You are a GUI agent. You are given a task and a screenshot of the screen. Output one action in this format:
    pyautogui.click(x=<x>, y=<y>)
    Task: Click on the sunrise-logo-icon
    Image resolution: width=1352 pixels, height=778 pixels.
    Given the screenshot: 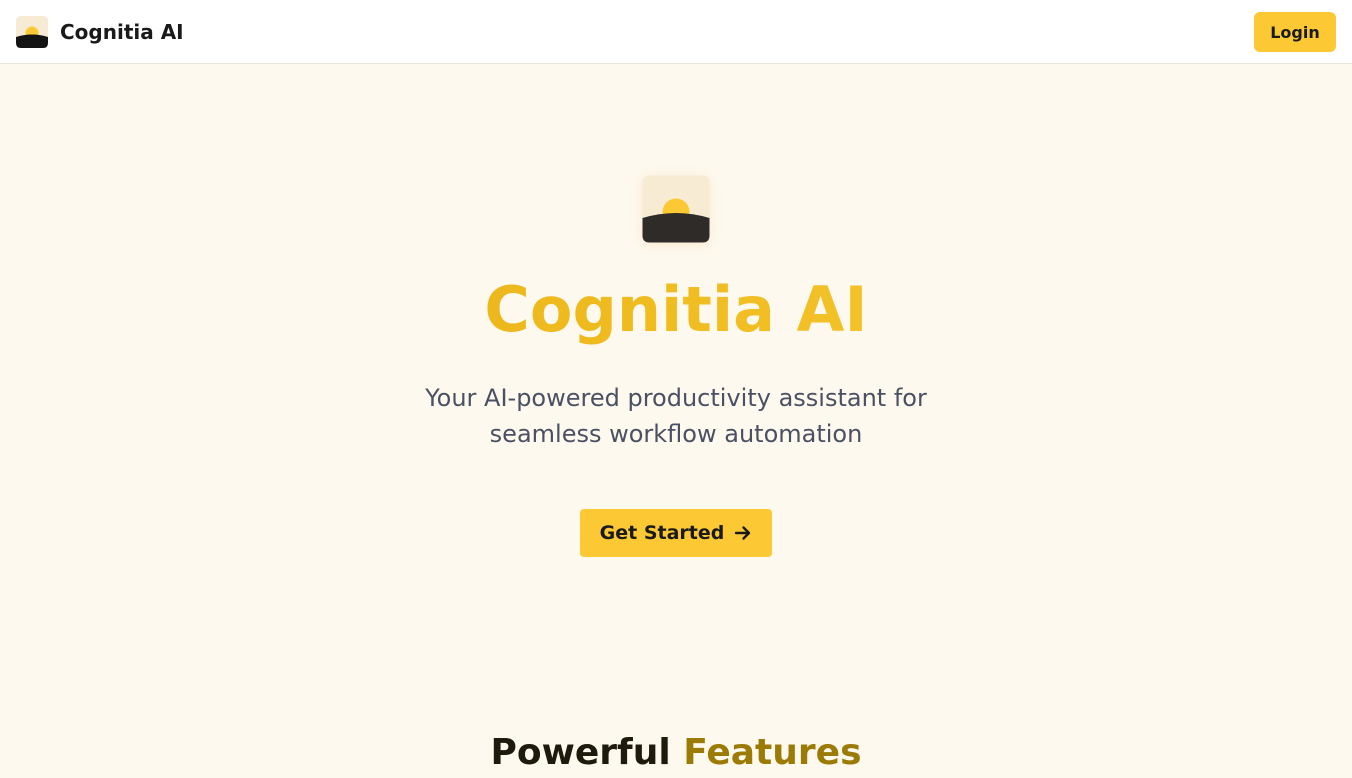 What is the action you would take?
    pyautogui.click(x=32, y=32)
    